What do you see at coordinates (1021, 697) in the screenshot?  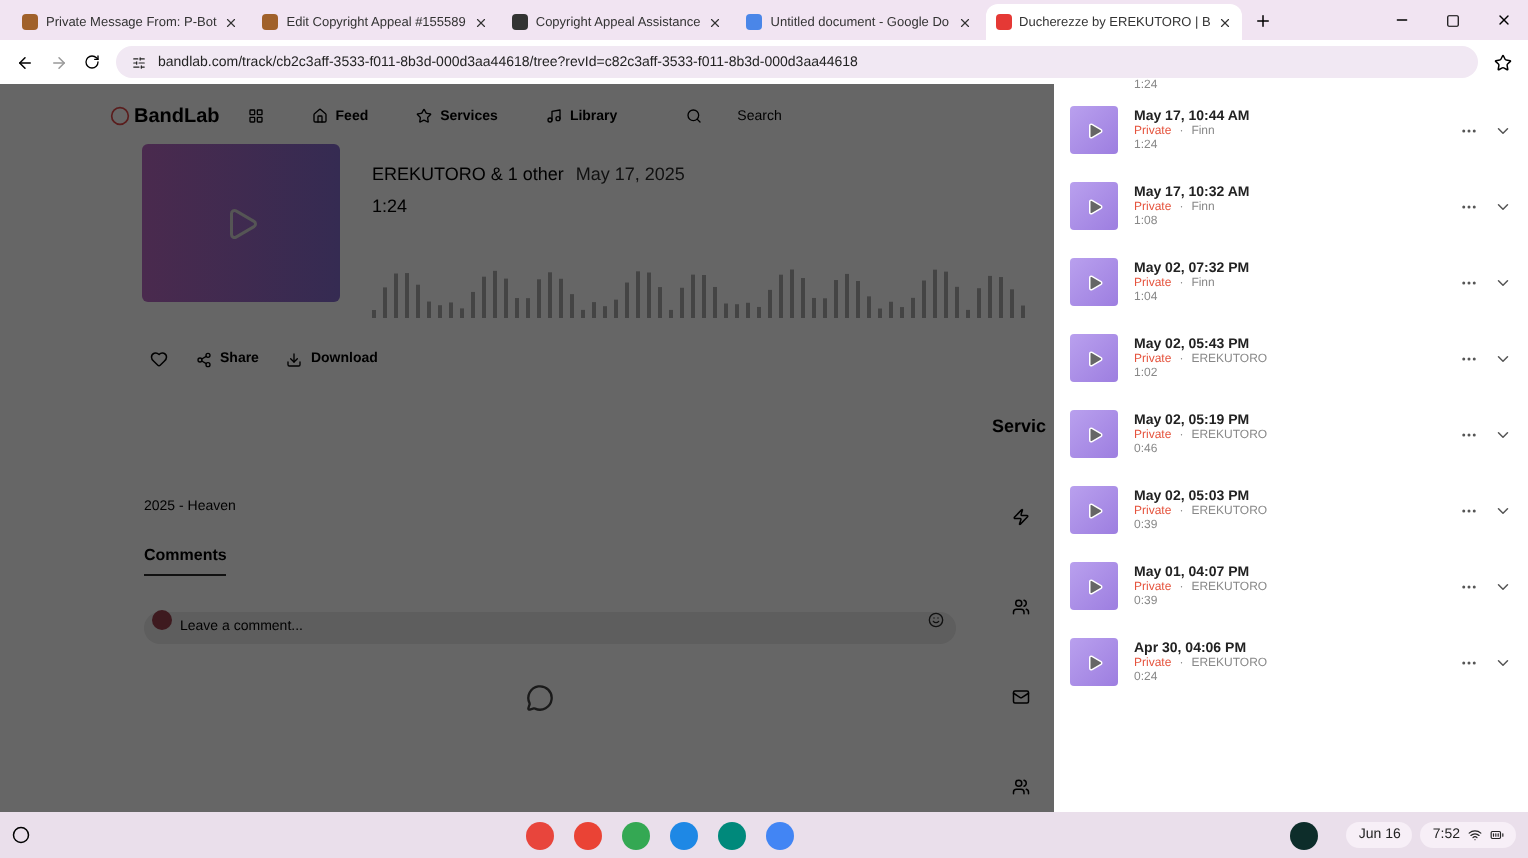 I see `mail-icon` at bounding box center [1021, 697].